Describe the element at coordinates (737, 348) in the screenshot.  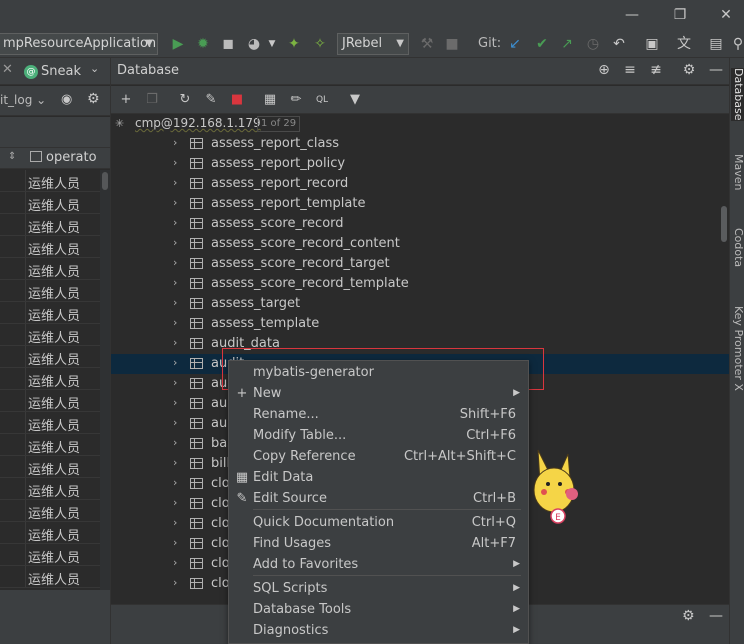
I see `right-tab-key-promoter: Key Promoter X` at that location.